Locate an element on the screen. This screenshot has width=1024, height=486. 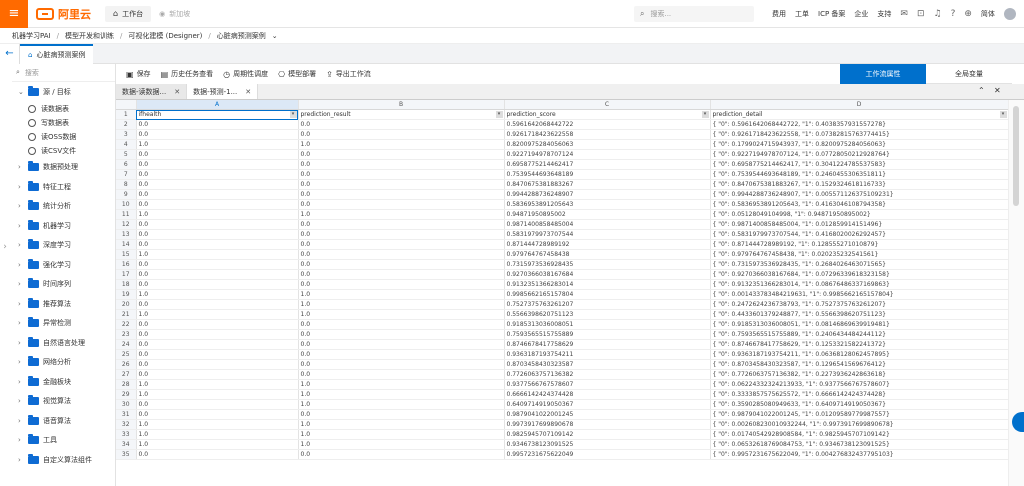
aliyun-logo: 阿里云 is located at coordinates (63, 14).